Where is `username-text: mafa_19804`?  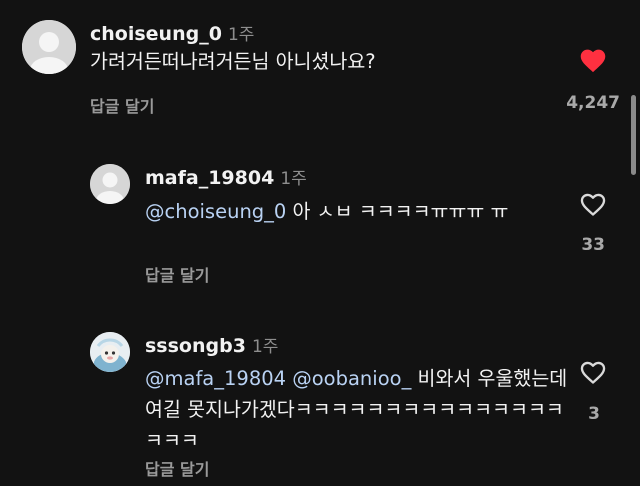
username-text: mafa_19804 is located at coordinates (209, 178).